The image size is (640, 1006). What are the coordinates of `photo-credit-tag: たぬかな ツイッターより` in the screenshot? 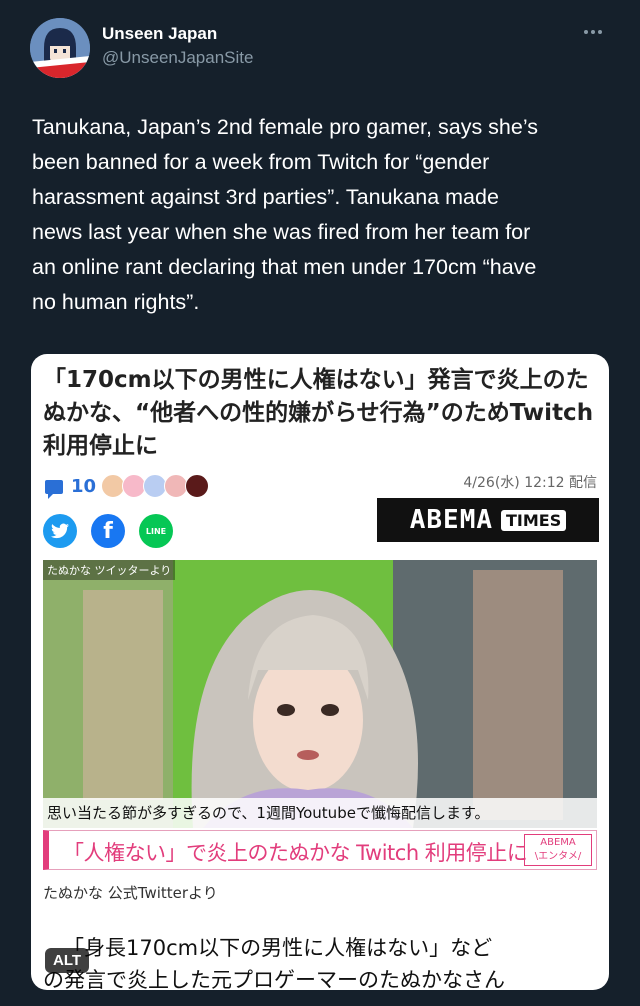 It's located at (109, 570).